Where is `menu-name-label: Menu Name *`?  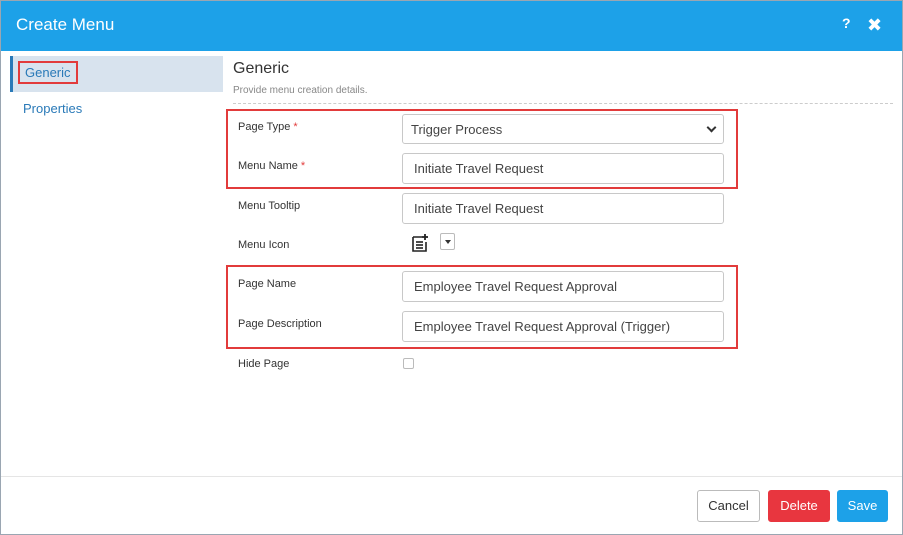 menu-name-label: Menu Name * is located at coordinates (272, 166).